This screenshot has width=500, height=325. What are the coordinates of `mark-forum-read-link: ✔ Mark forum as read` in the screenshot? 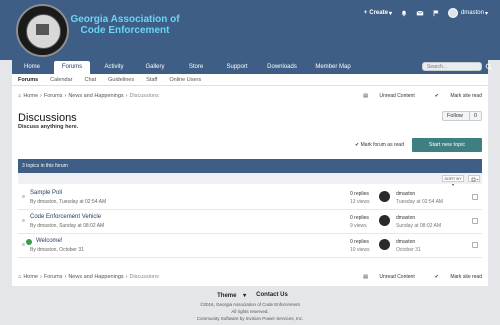 It's located at (379, 145).